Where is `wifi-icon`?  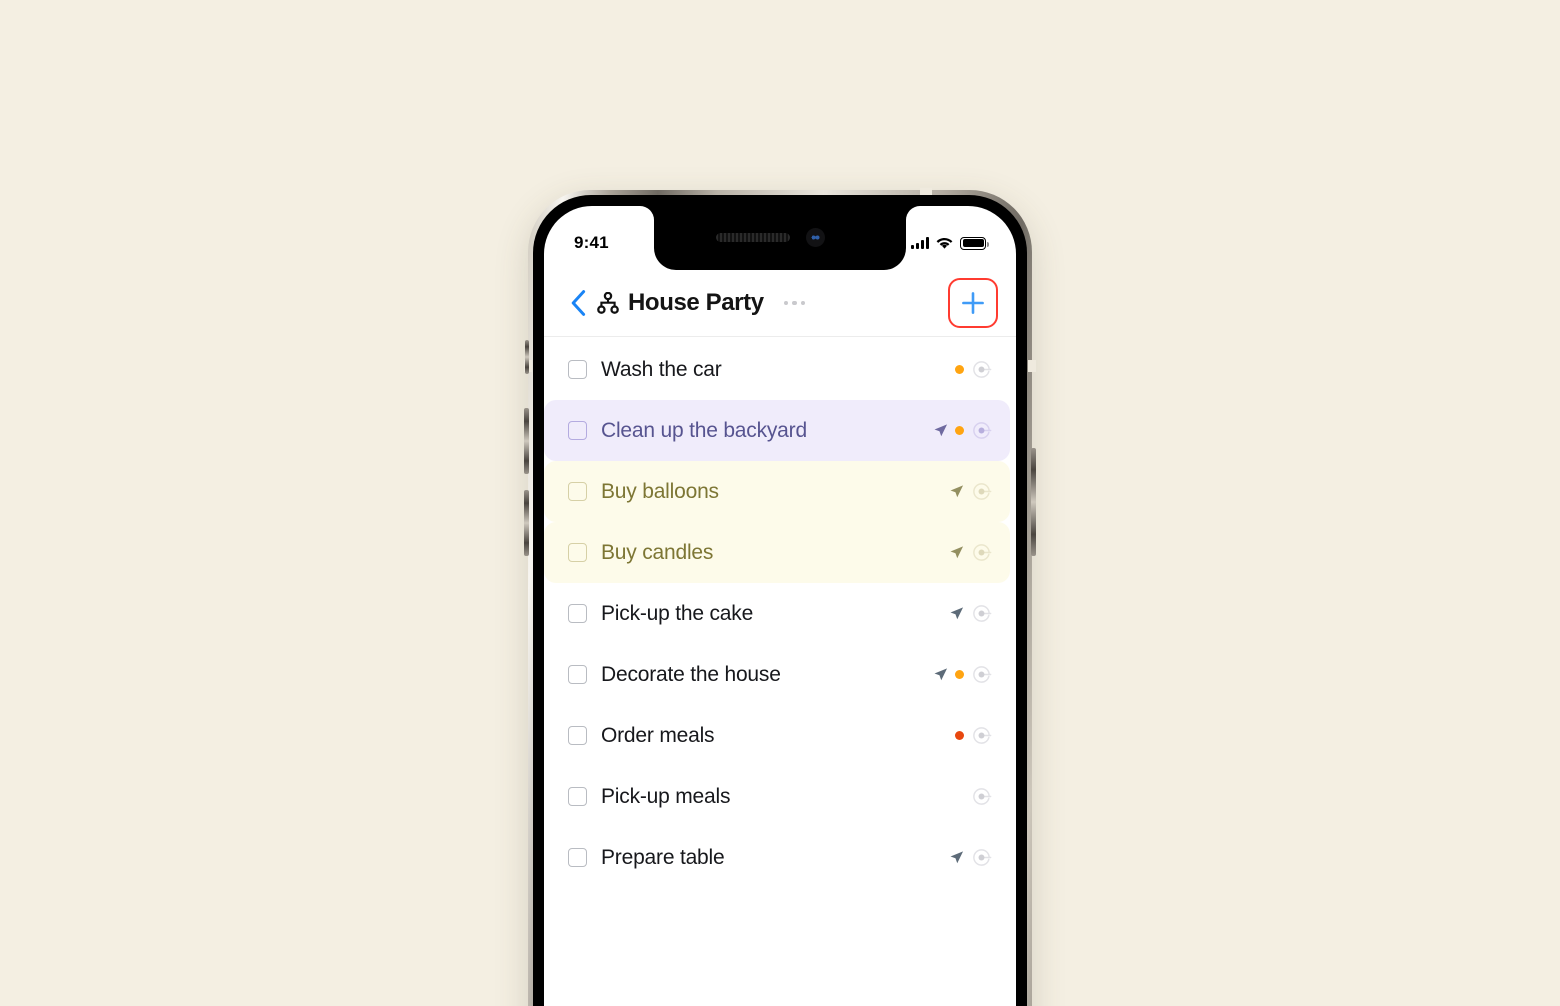 wifi-icon is located at coordinates (944, 243).